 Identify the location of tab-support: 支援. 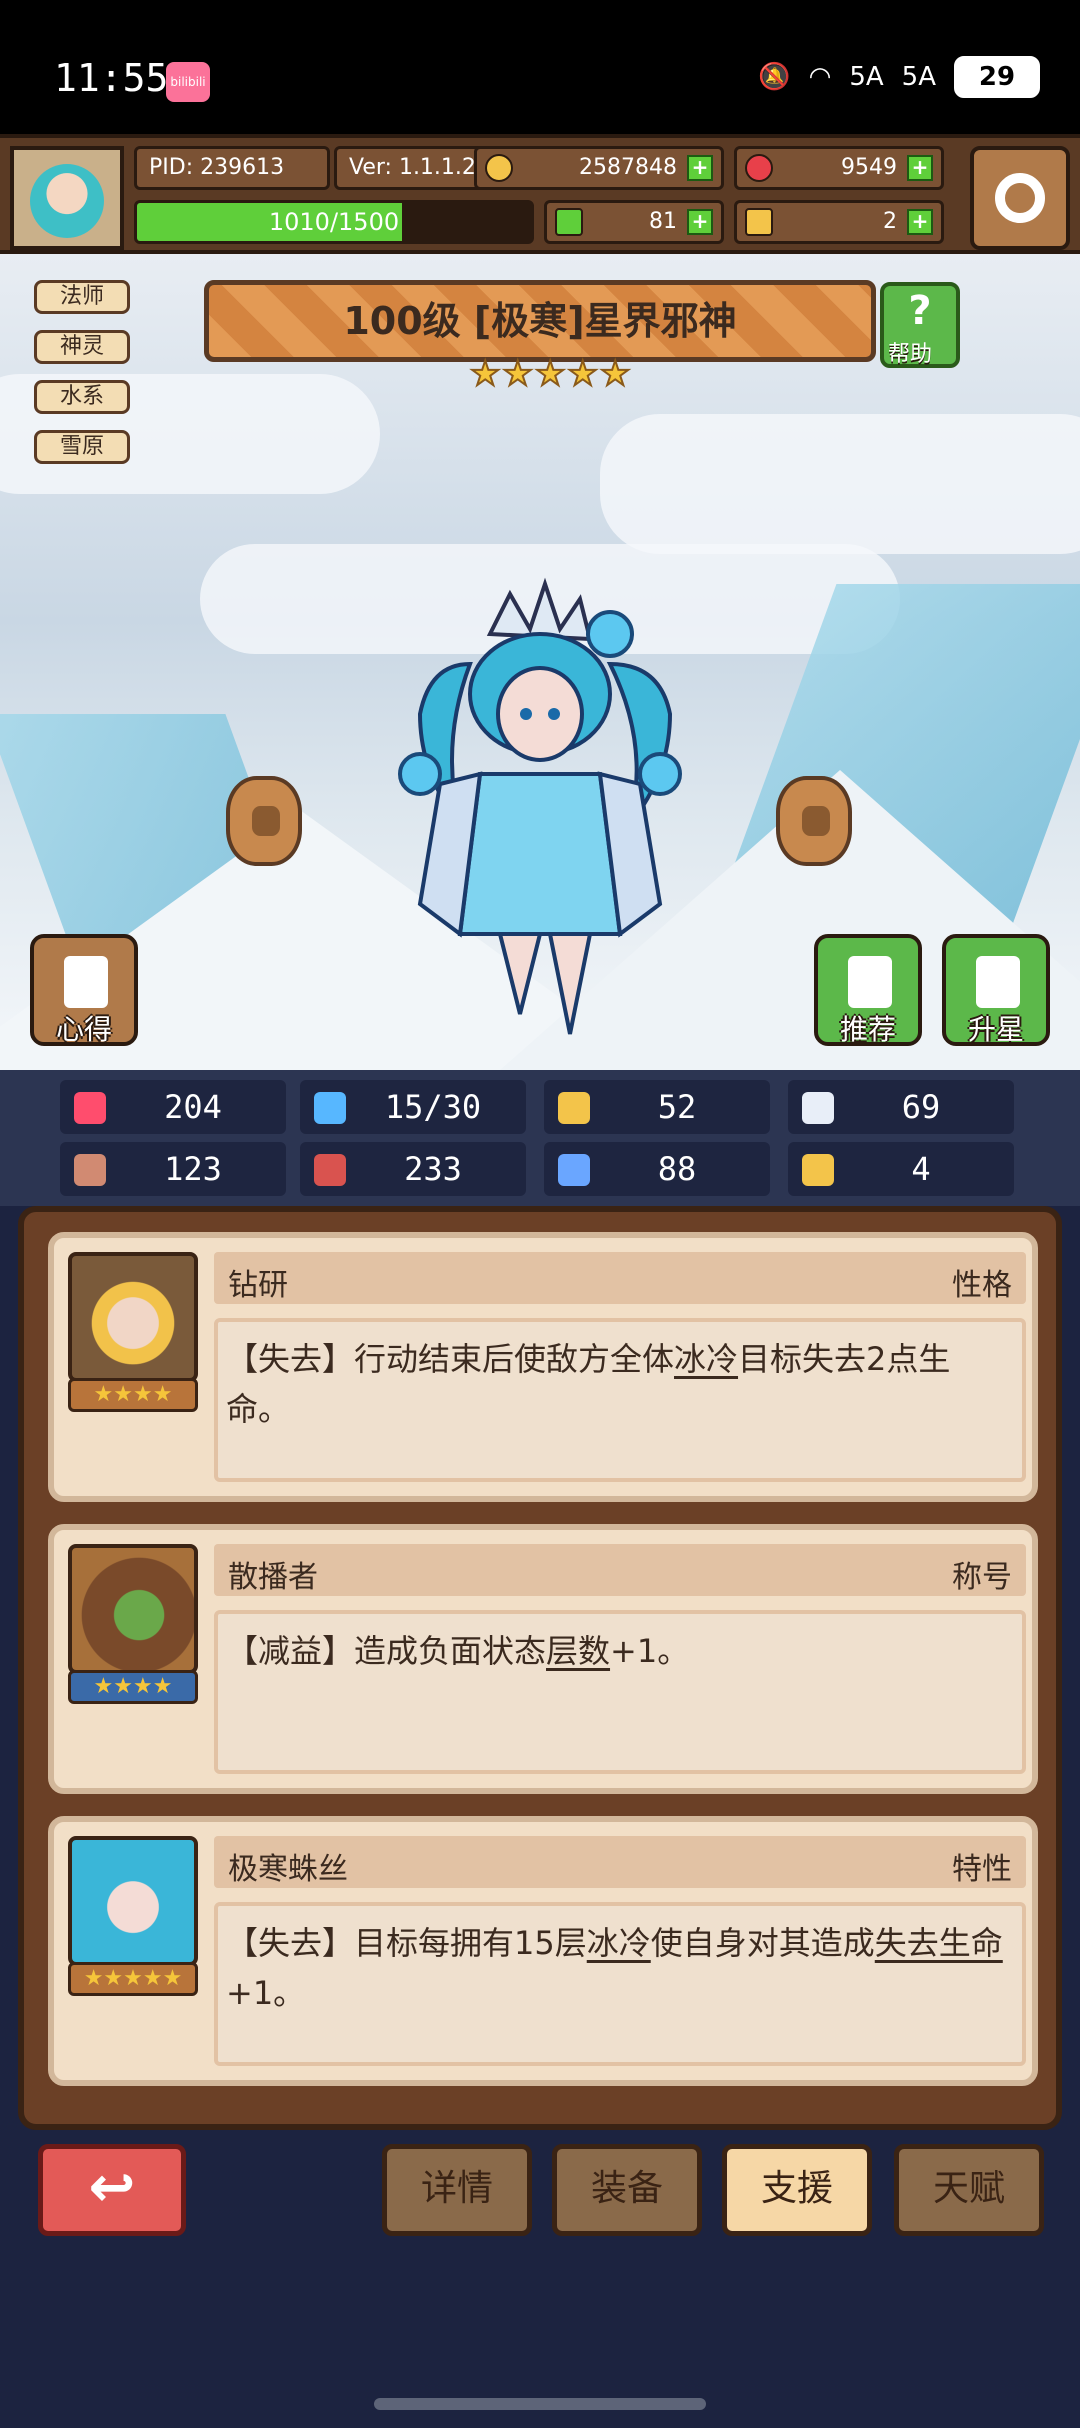
(797, 2190).